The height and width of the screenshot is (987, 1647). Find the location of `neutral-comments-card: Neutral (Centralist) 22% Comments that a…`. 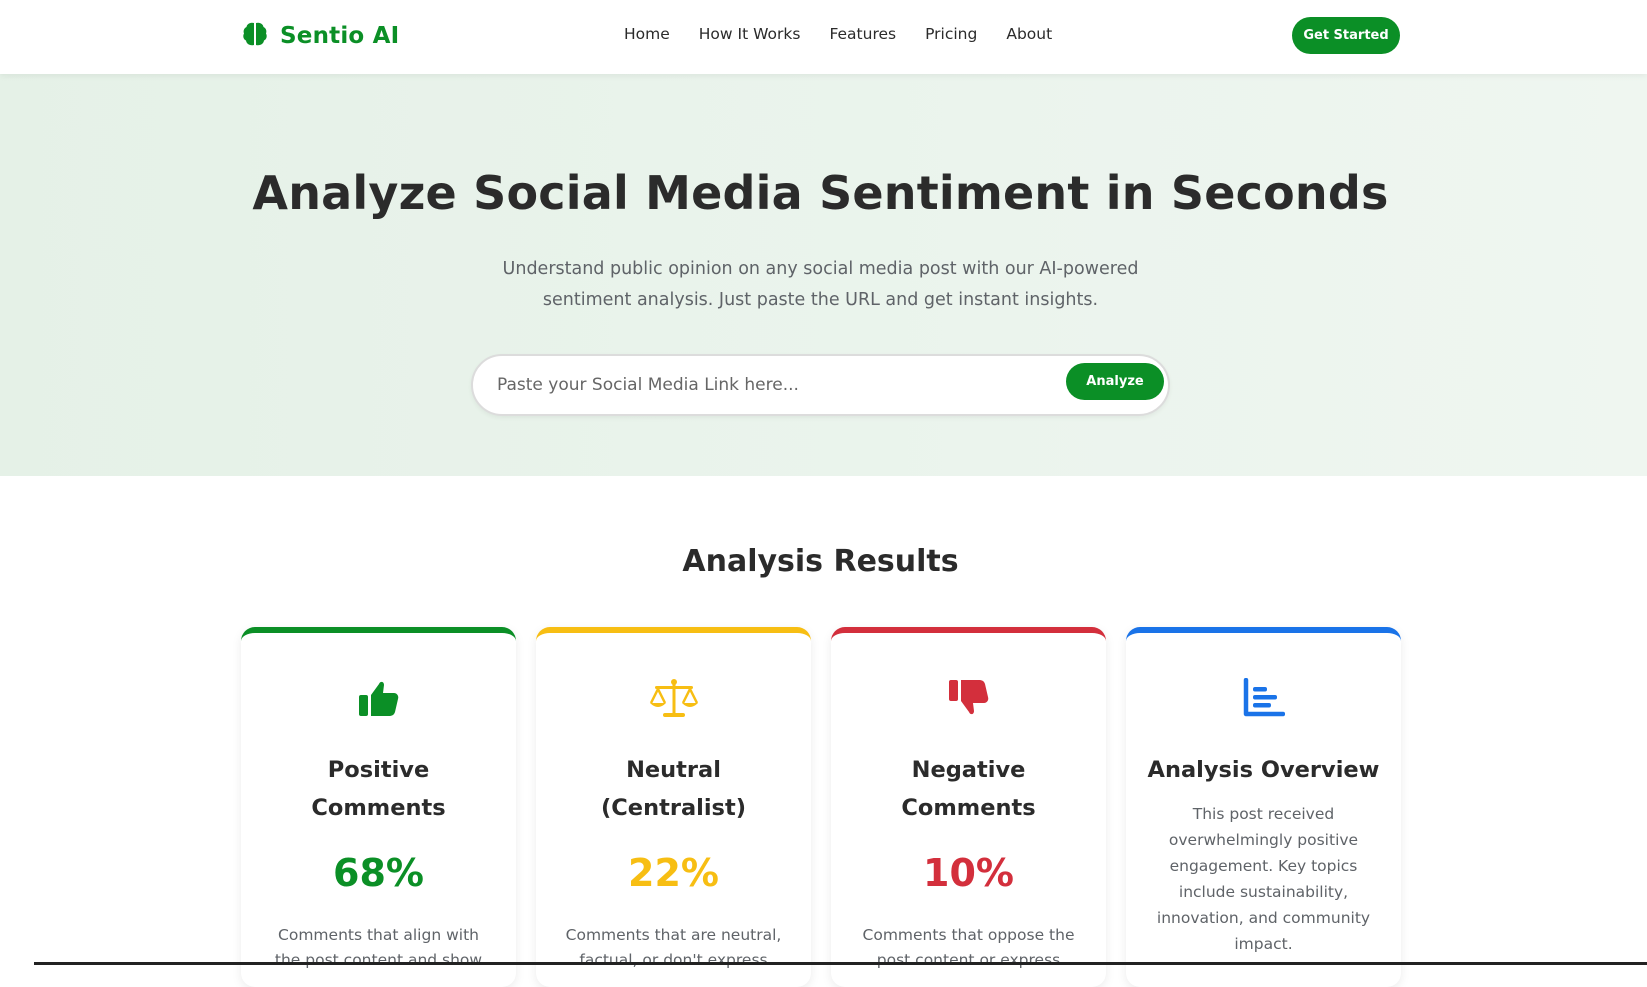

neutral-comments-card: Neutral (Centralist) 22% Comments that a… is located at coordinates (673, 807).